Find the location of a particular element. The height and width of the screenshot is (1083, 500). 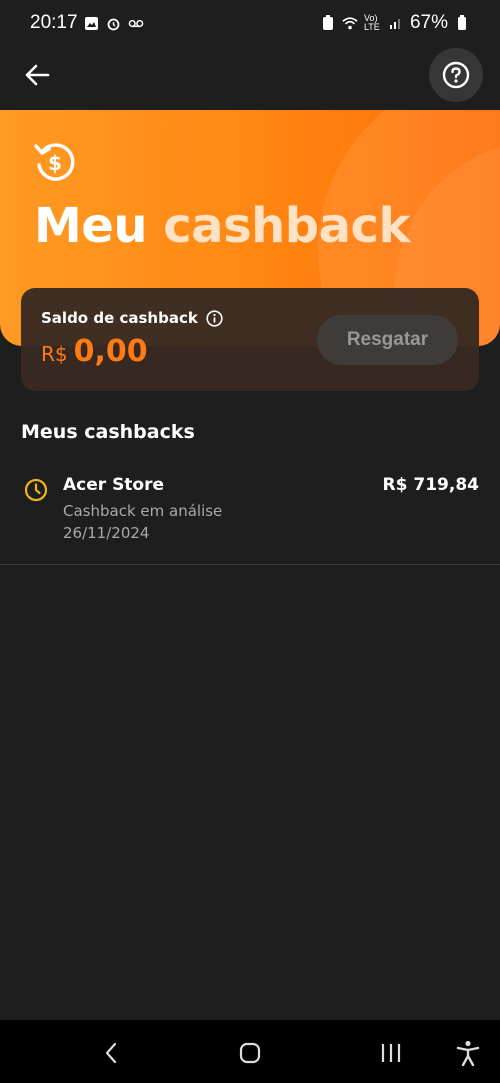

help-icon is located at coordinates (456, 75).